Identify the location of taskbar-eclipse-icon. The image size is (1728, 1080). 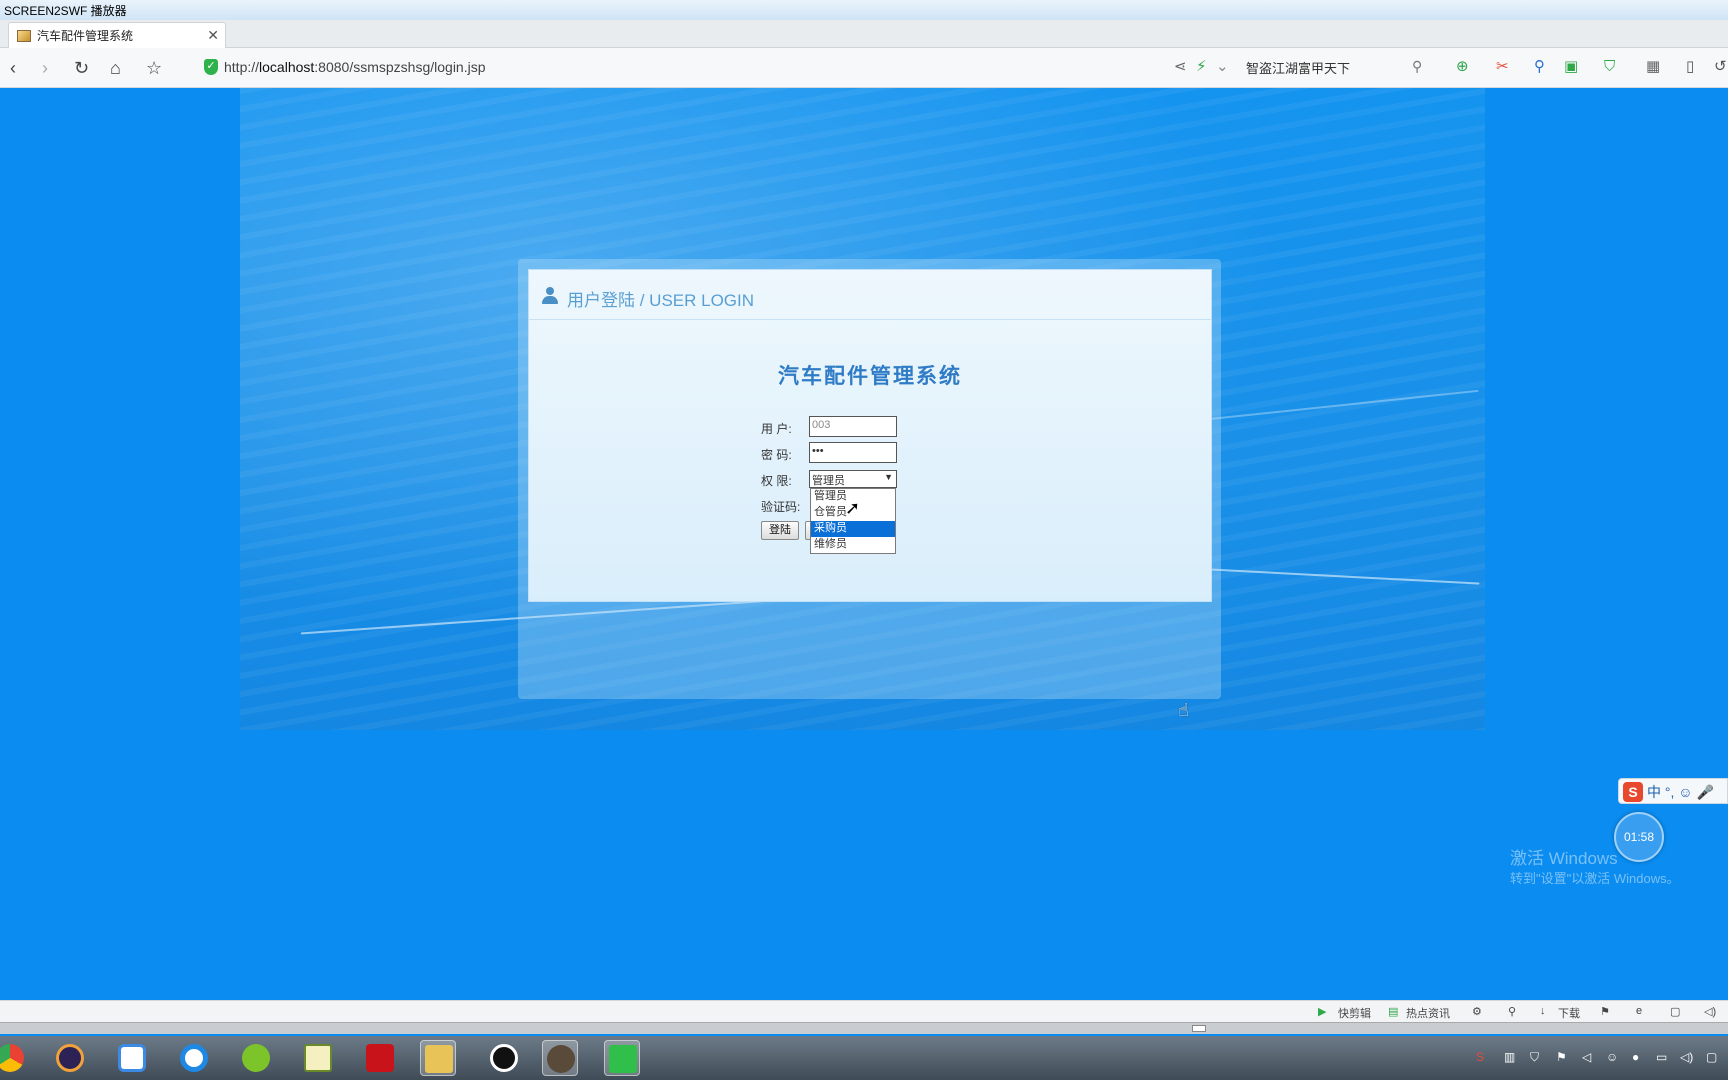
(70, 1058).